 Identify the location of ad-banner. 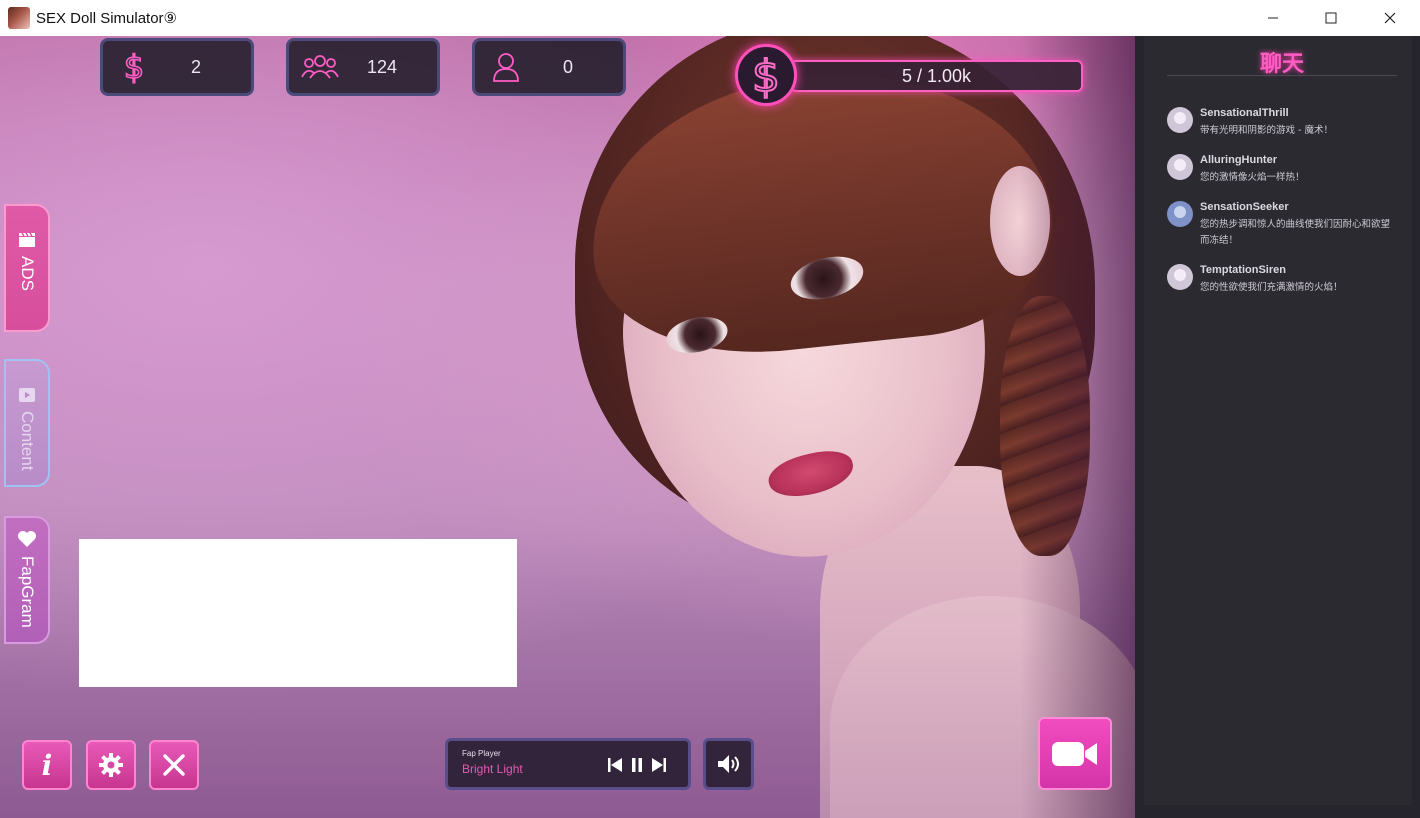
(298, 613).